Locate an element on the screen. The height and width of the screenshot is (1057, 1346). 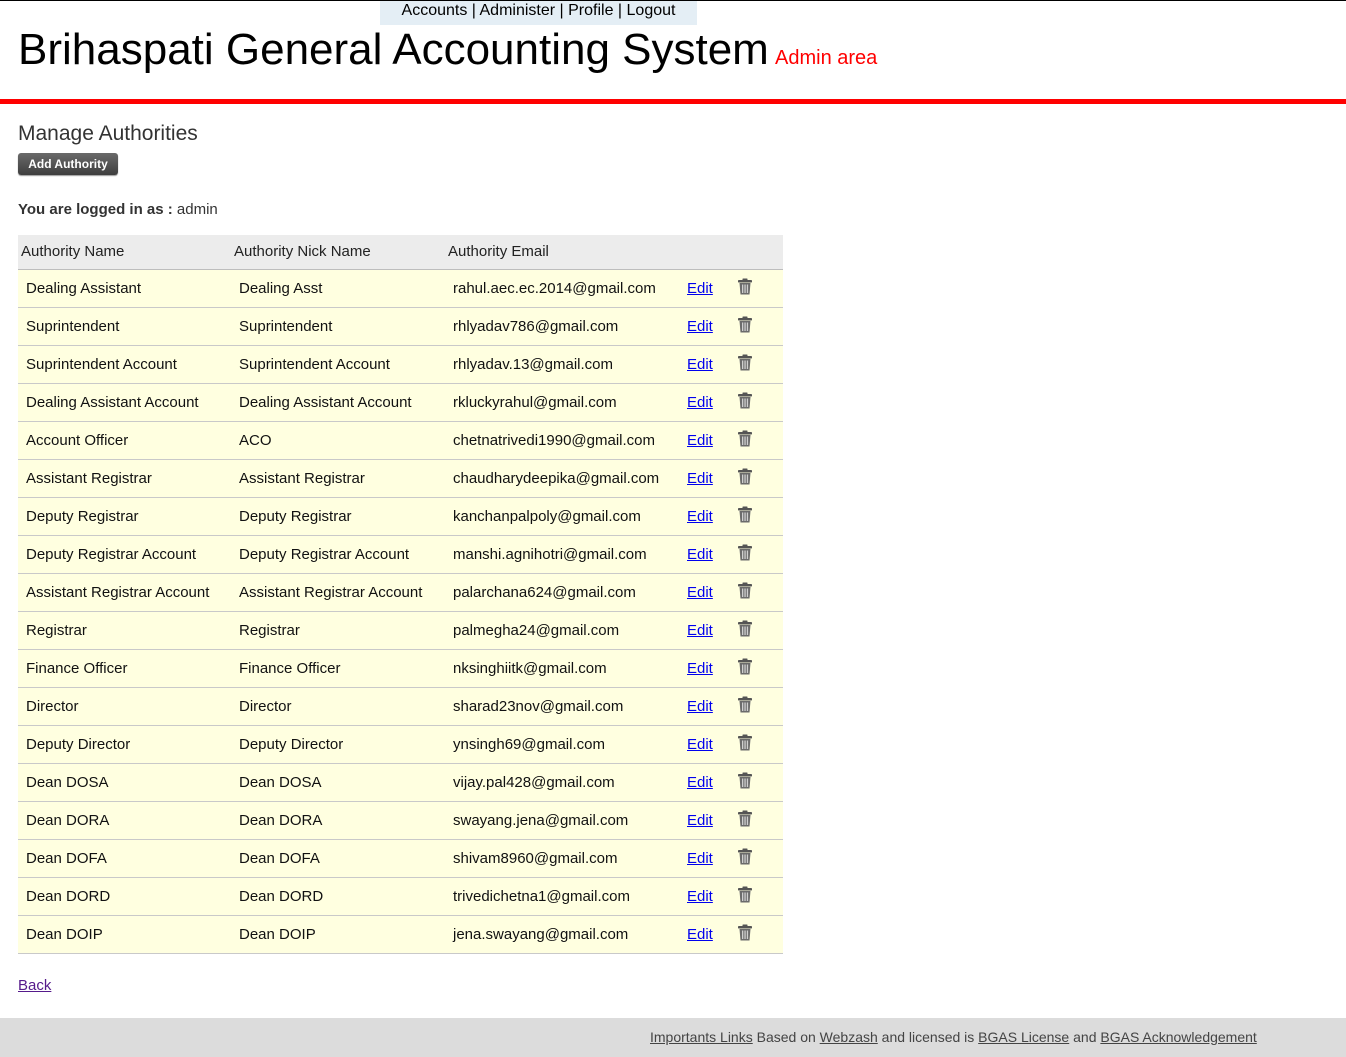
authority-name-cell: Dean DOSA is located at coordinates (124, 782).